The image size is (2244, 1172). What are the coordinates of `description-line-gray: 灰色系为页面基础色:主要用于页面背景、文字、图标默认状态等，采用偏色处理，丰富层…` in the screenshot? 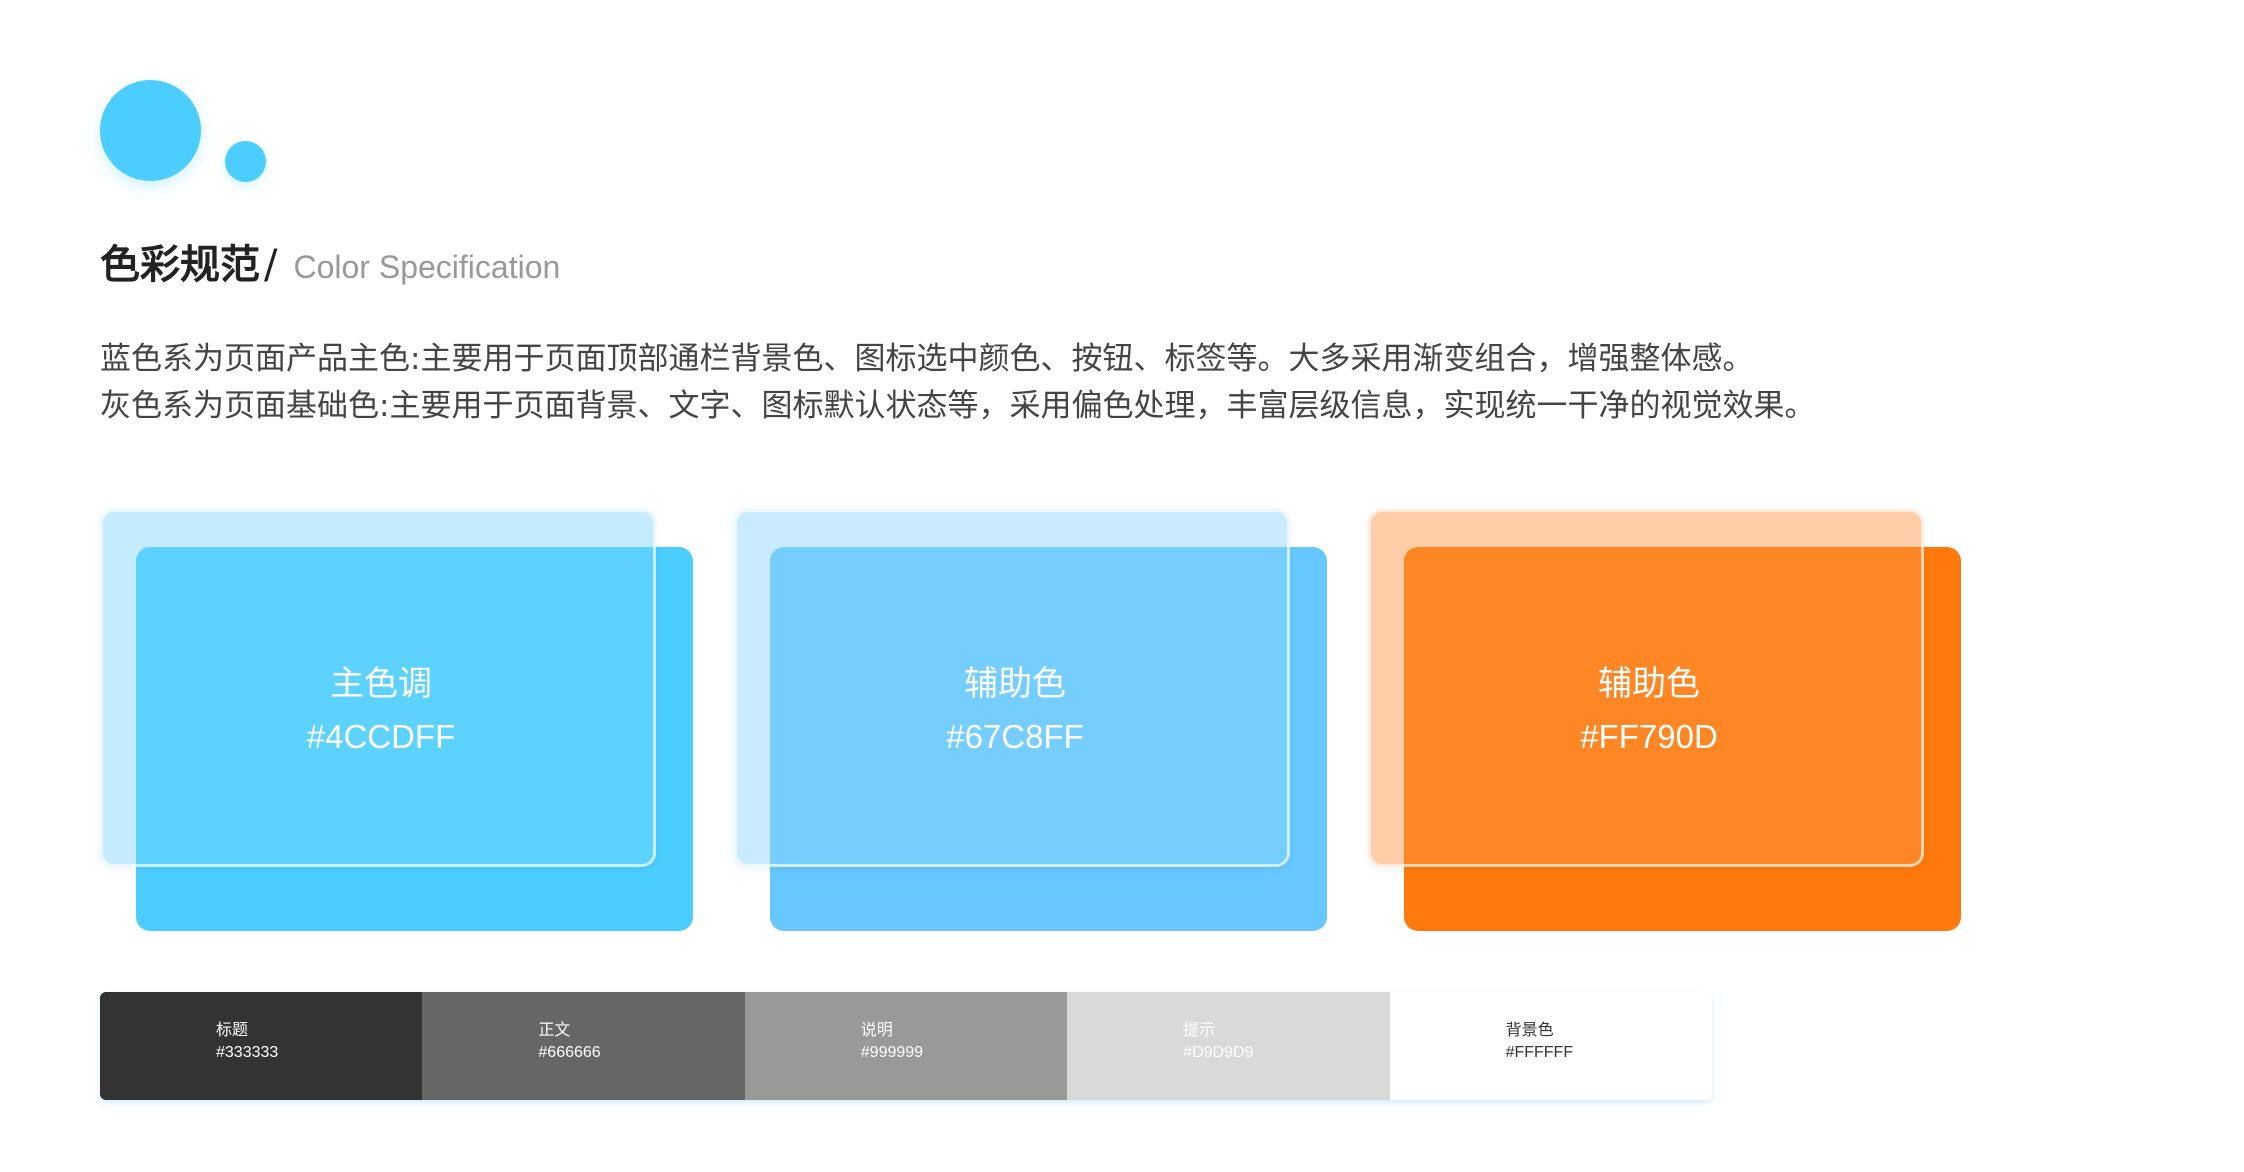 It's located at (958, 406).